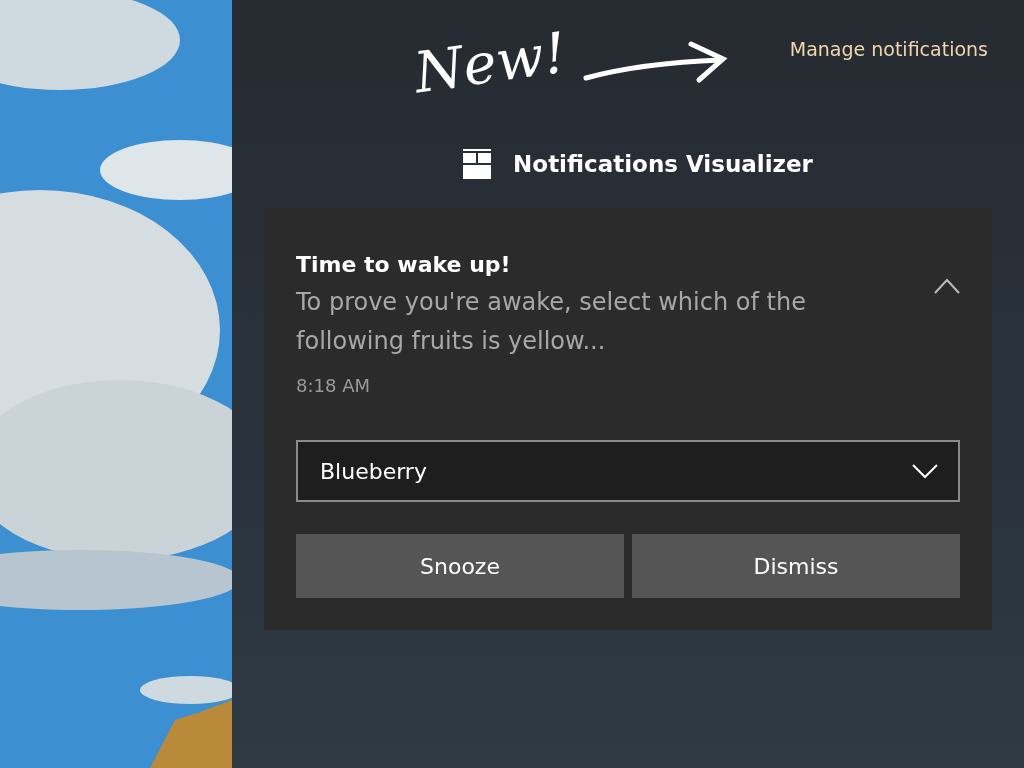 The height and width of the screenshot is (768, 1024). Describe the element at coordinates (925, 471) in the screenshot. I see `chevron-down-icon` at that location.